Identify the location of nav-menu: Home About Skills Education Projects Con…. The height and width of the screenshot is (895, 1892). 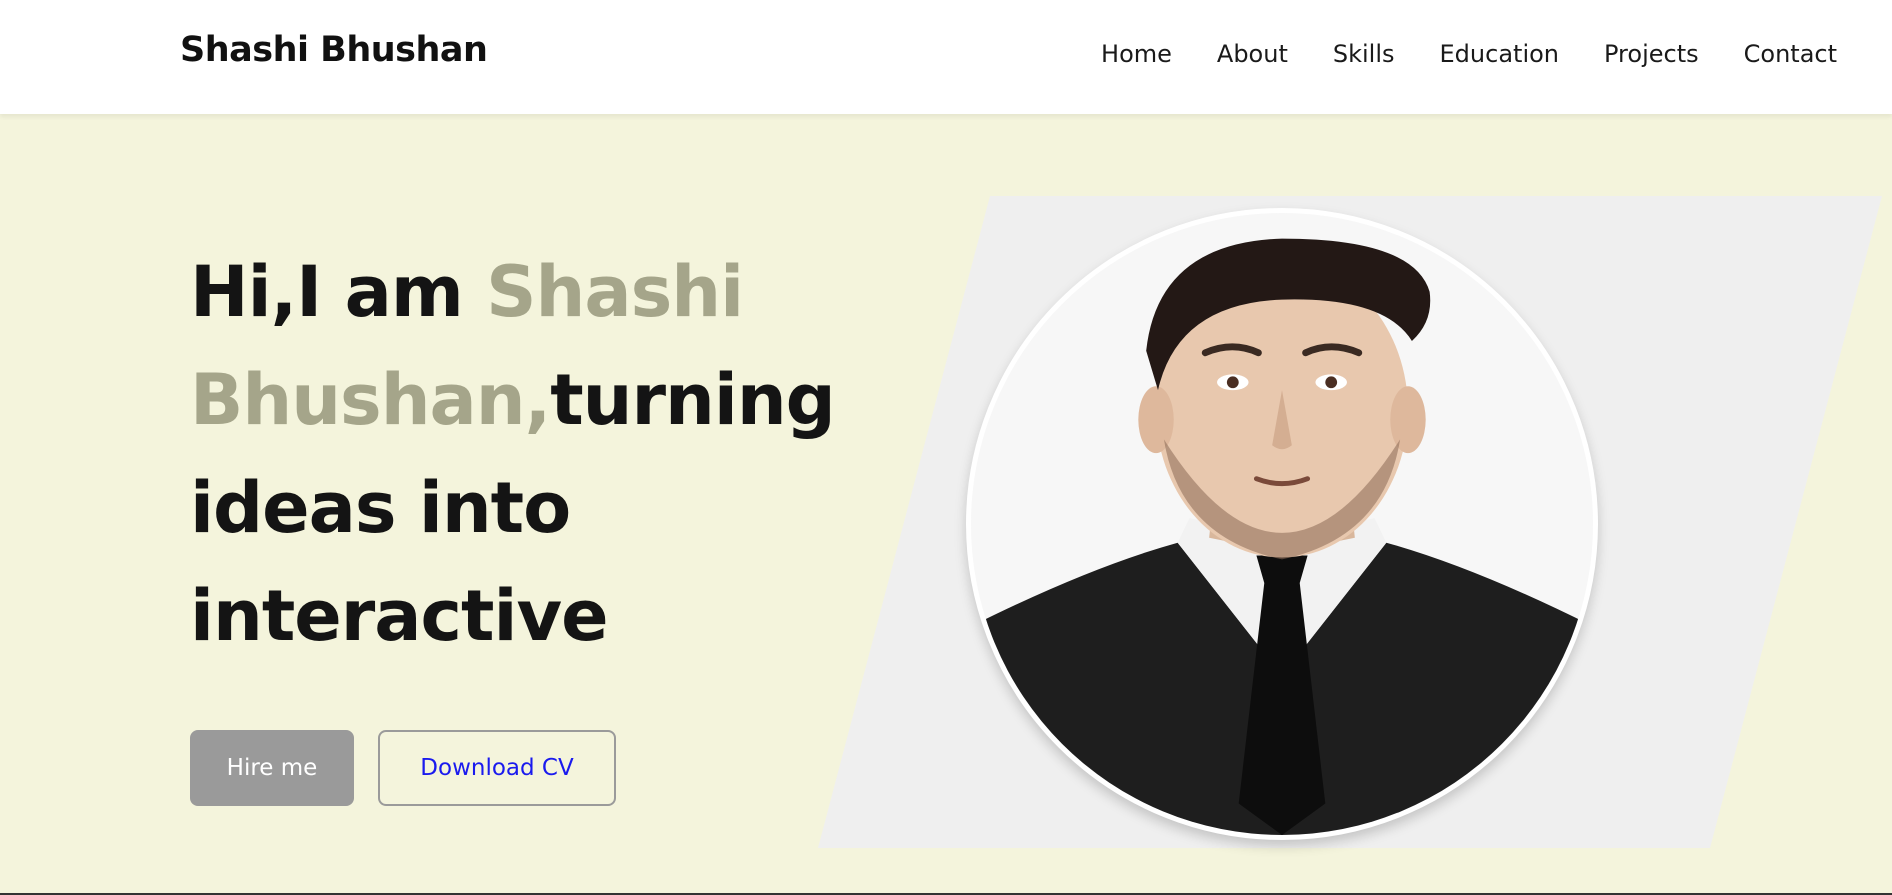
(1469, 54).